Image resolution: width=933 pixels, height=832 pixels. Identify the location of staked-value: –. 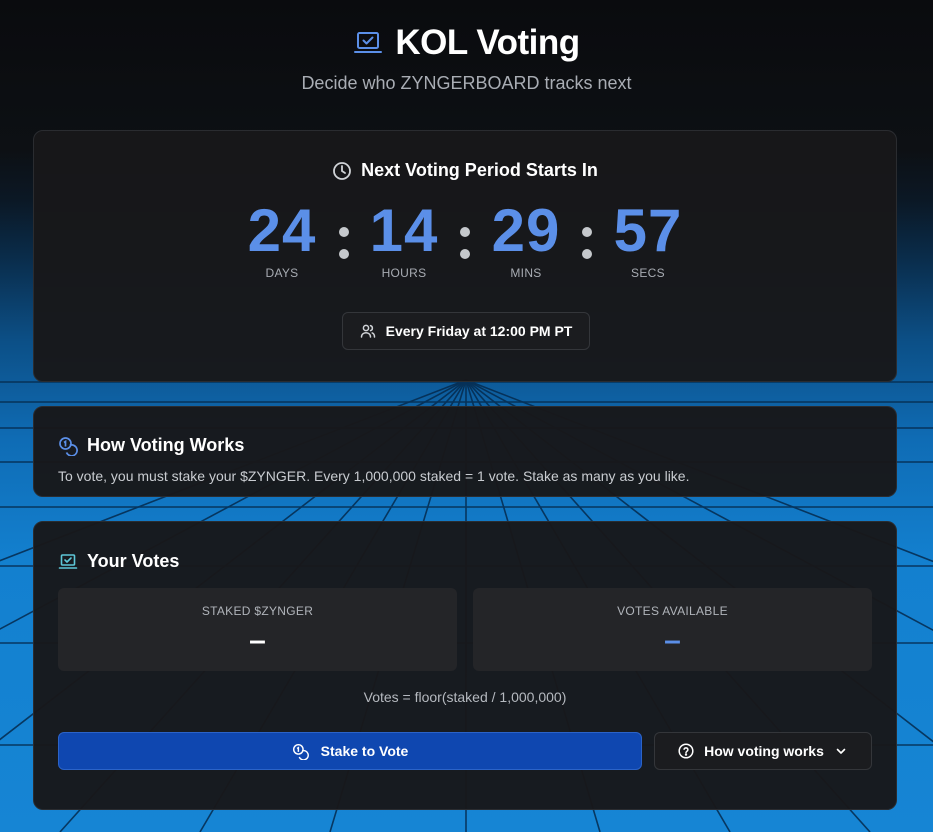
(257, 640).